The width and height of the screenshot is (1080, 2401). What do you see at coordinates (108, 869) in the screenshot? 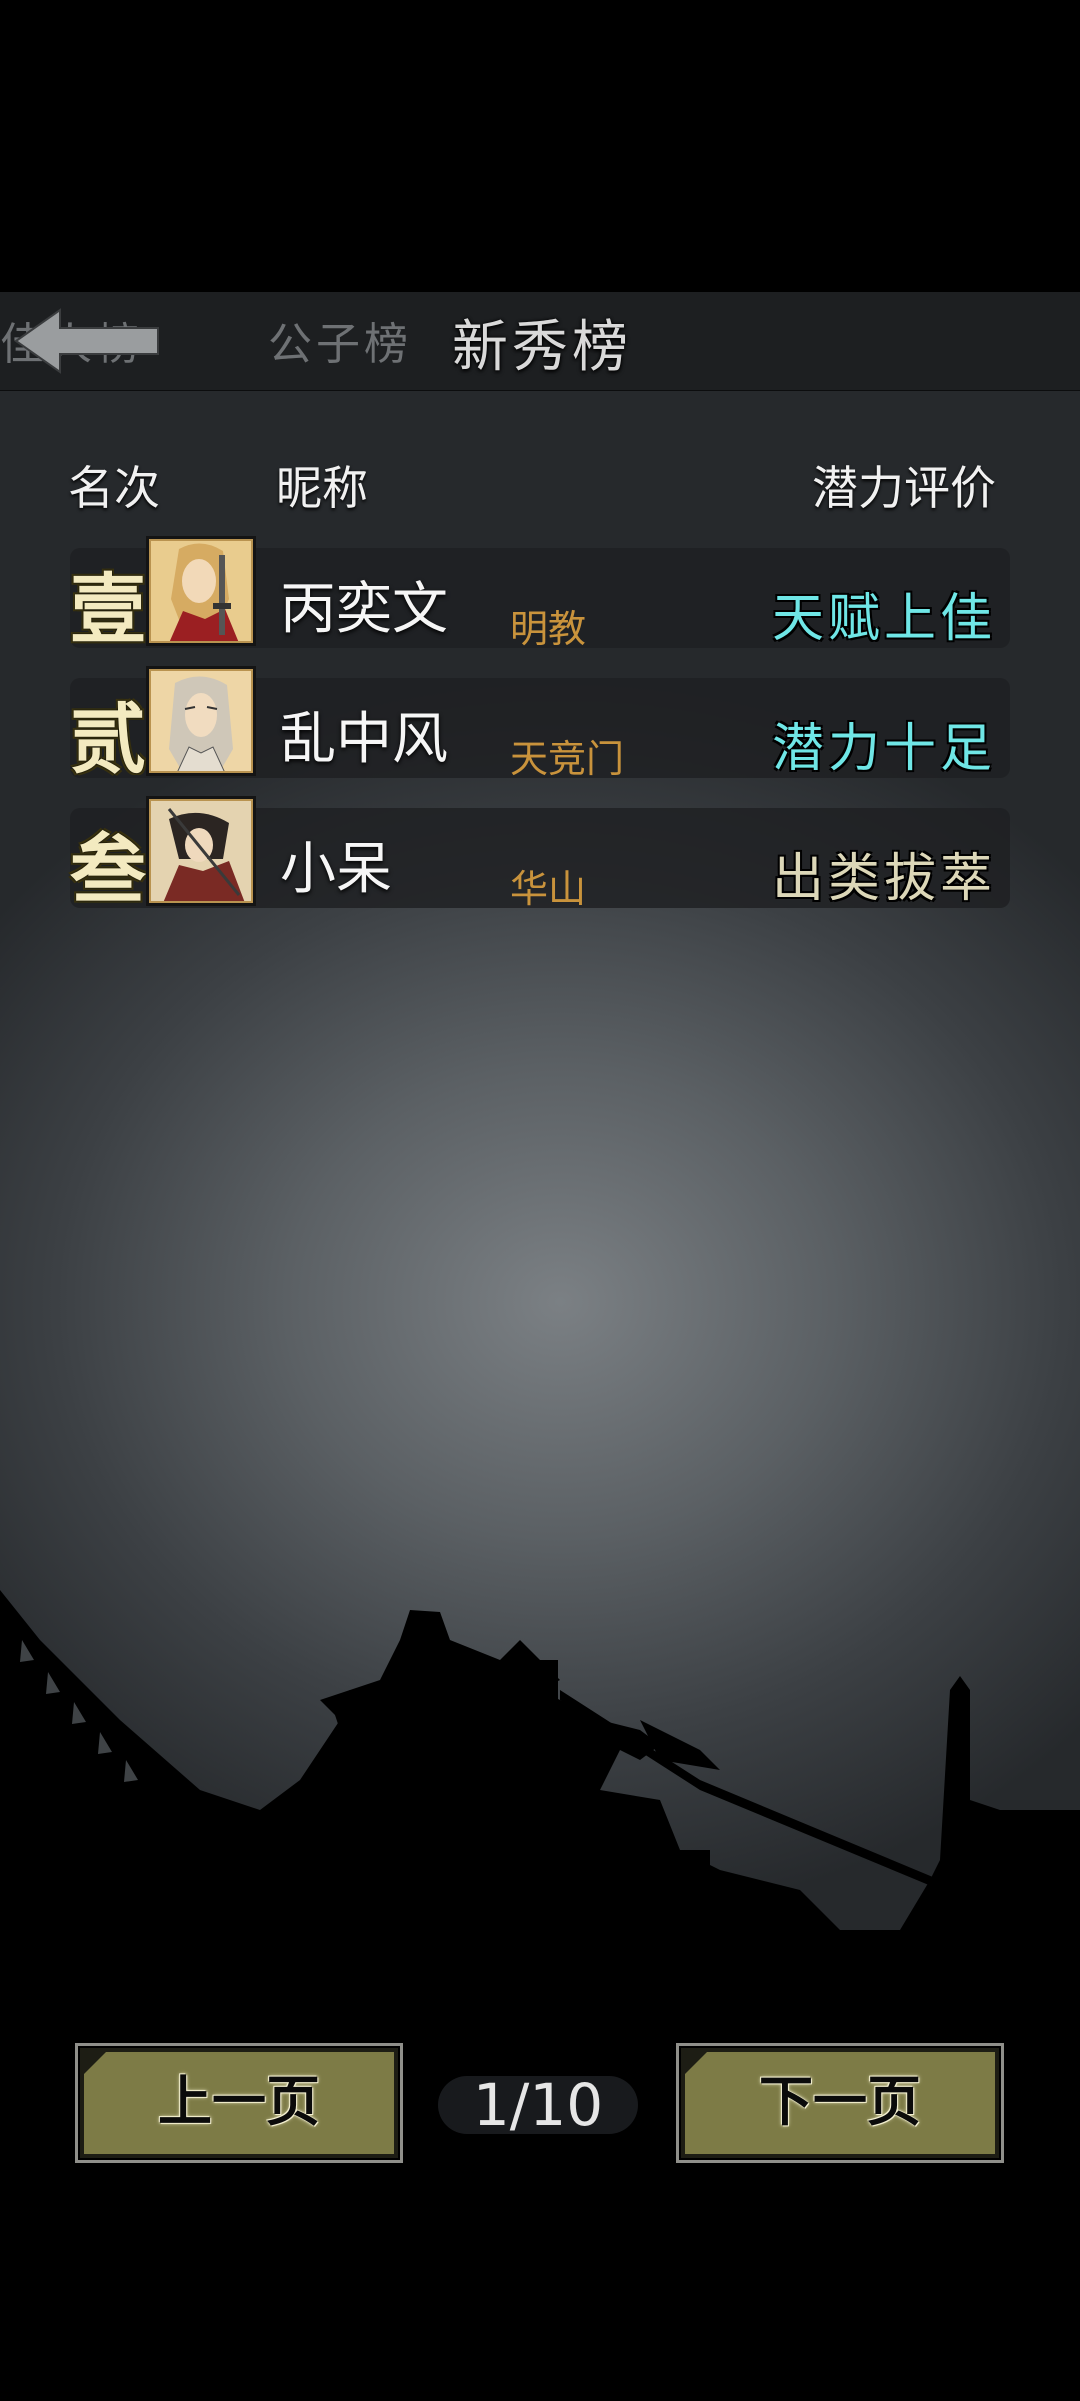
I see `rank-numeral: 叁` at bounding box center [108, 869].